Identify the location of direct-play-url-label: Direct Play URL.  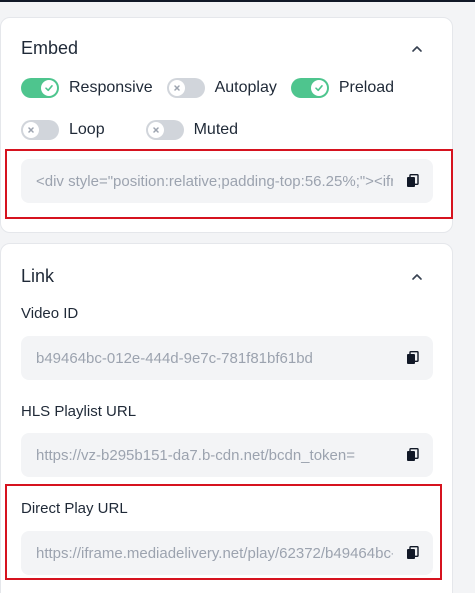
(74, 508).